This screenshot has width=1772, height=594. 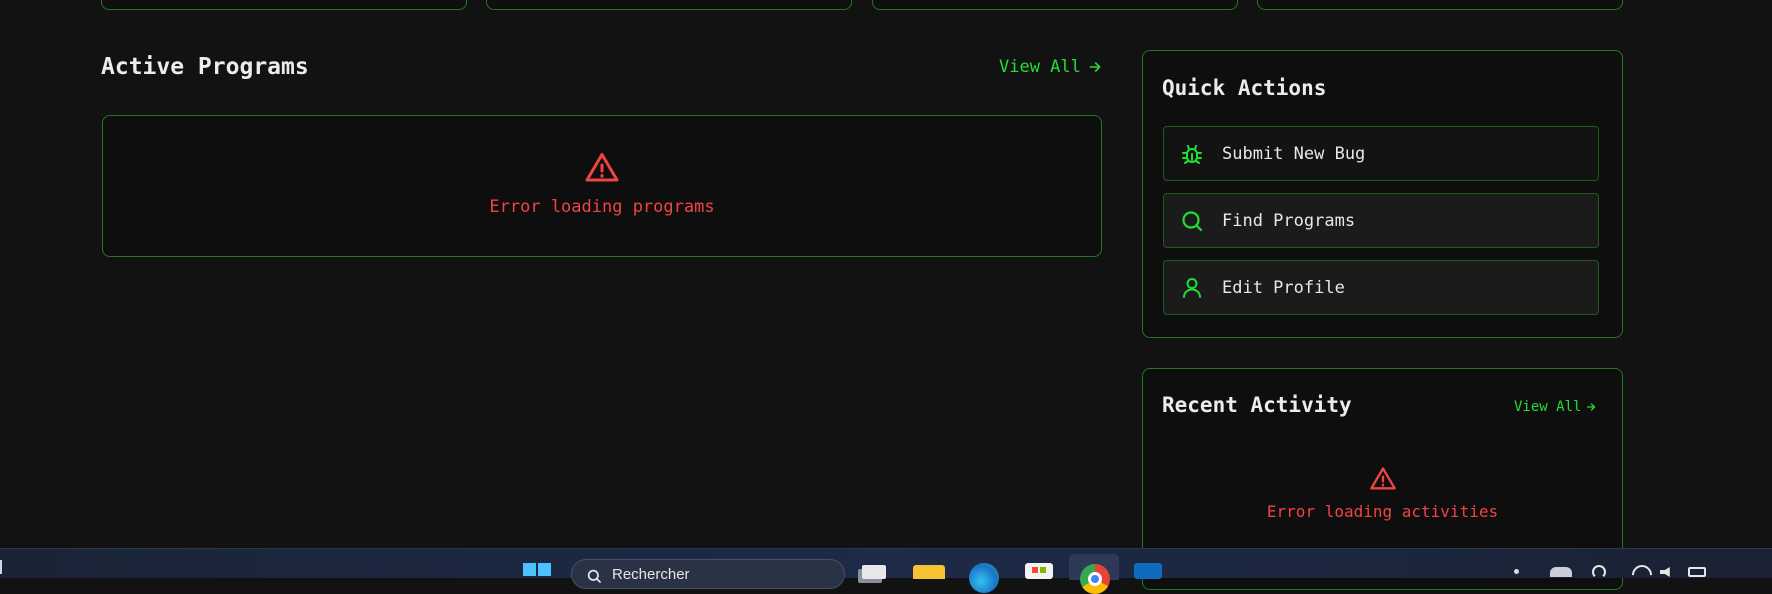 I want to click on activity-view-all-label: View All, so click(x=1548, y=407).